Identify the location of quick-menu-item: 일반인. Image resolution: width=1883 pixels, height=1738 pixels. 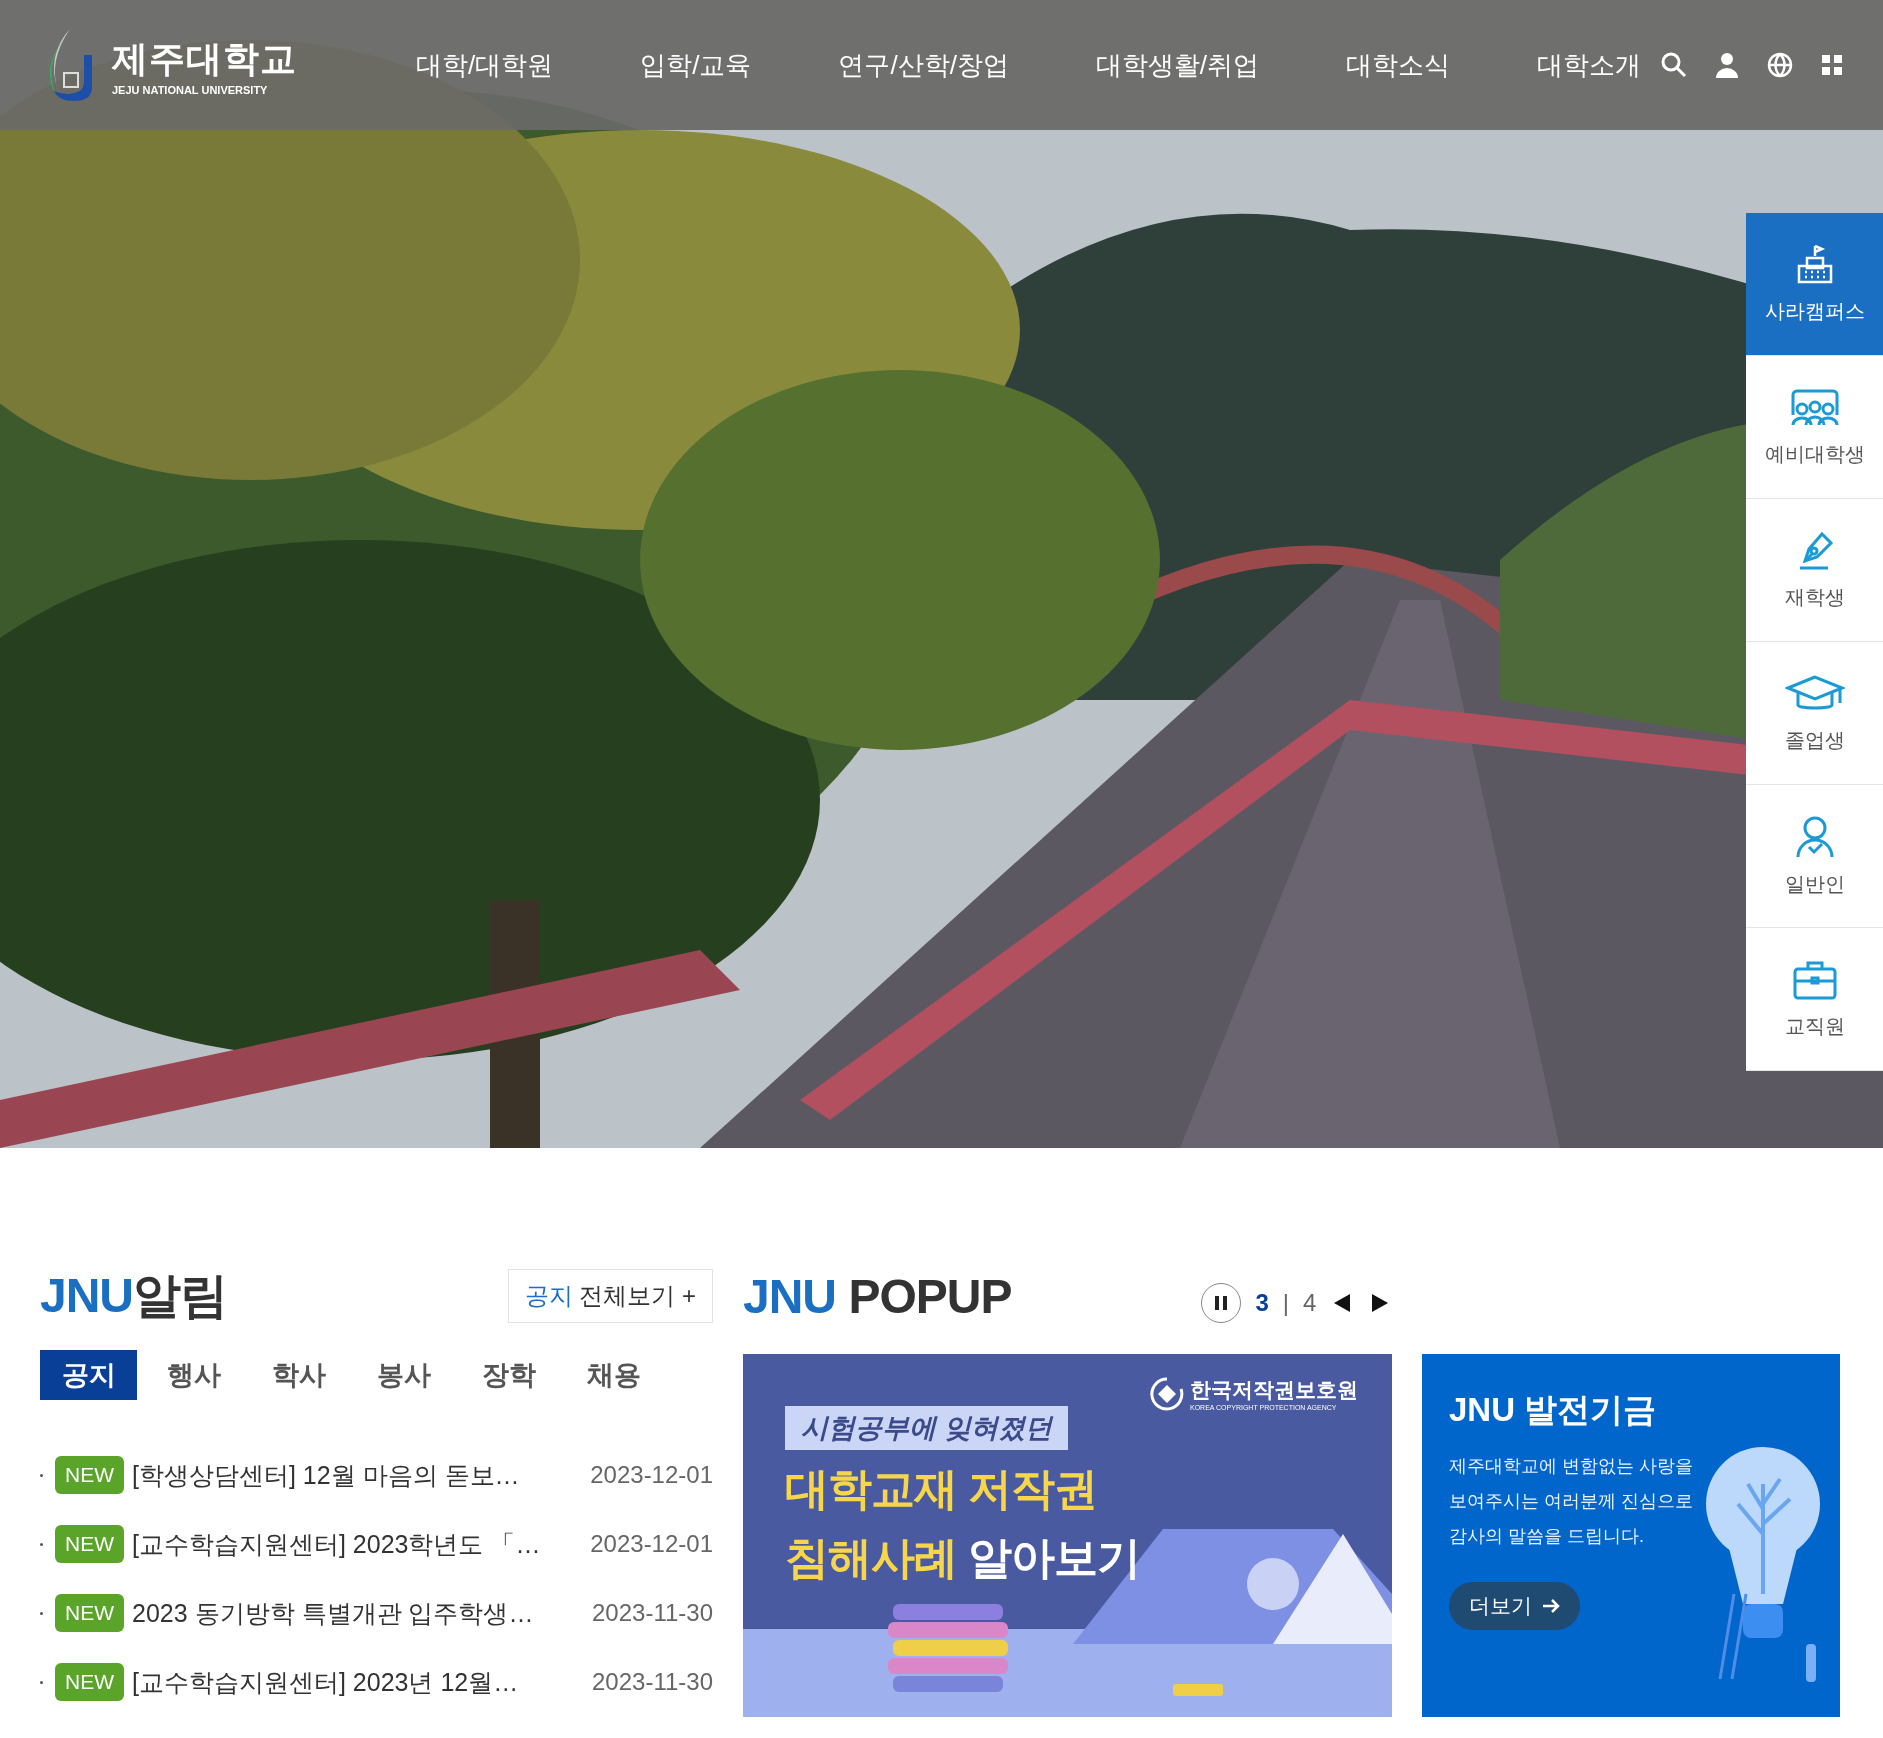
(1814, 856).